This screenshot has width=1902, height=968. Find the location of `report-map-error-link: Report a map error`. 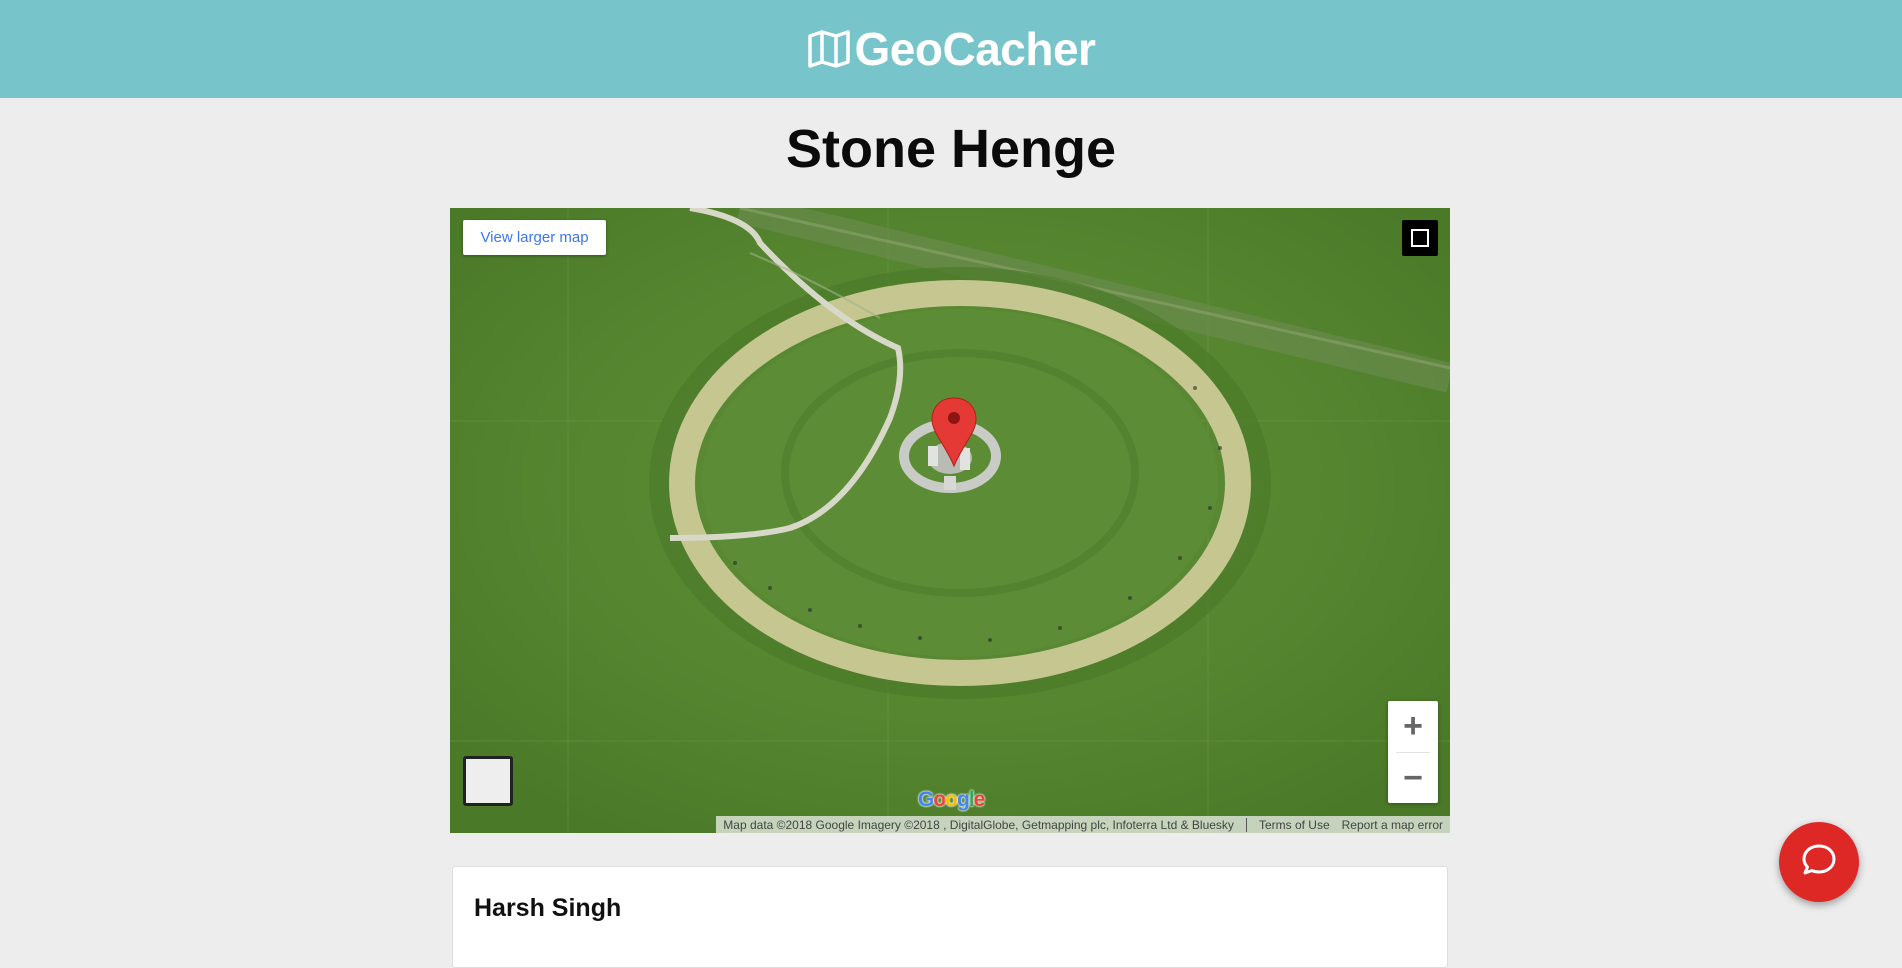

report-map-error-link: Report a map error is located at coordinates (1392, 825).